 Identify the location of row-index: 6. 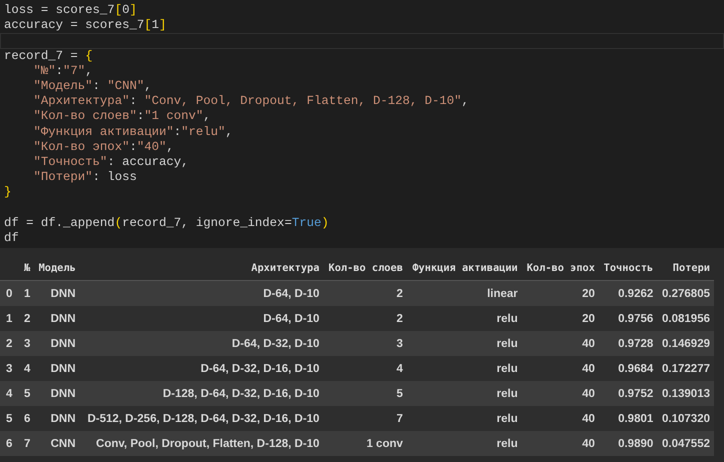
(9, 444).